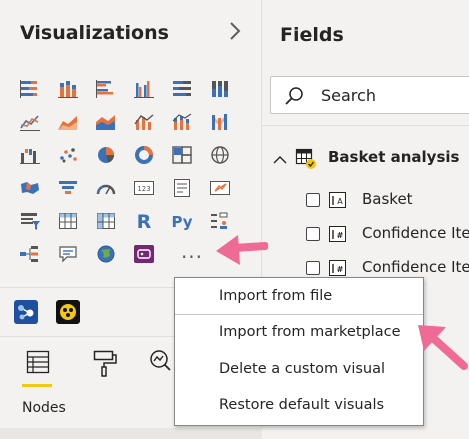 The height and width of the screenshot is (439, 469). Describe the element at coordinates (30, 254) in the screenshot. I see `decomposition-tree-icon` at that location.